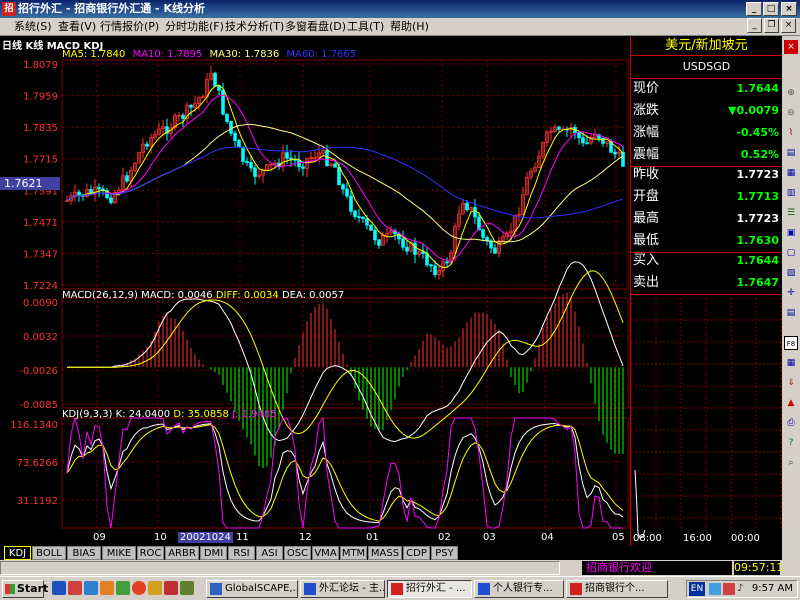  What do you see at coordinates (59, 588) in the screenshot?
I see `browser-quicklaunch-icon` at bounding box center [59, 588].